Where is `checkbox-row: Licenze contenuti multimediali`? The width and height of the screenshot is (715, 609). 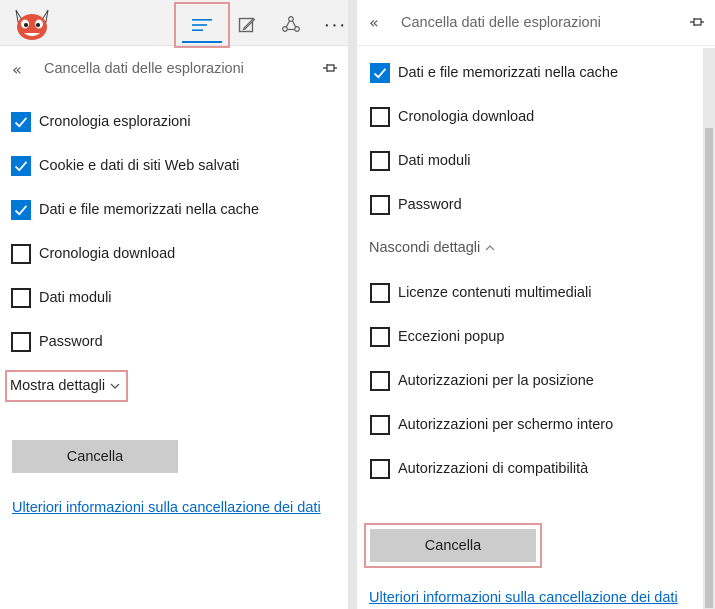 checkbox-row: Licenze contenuti multimediali is located at coordinates (480, 293).